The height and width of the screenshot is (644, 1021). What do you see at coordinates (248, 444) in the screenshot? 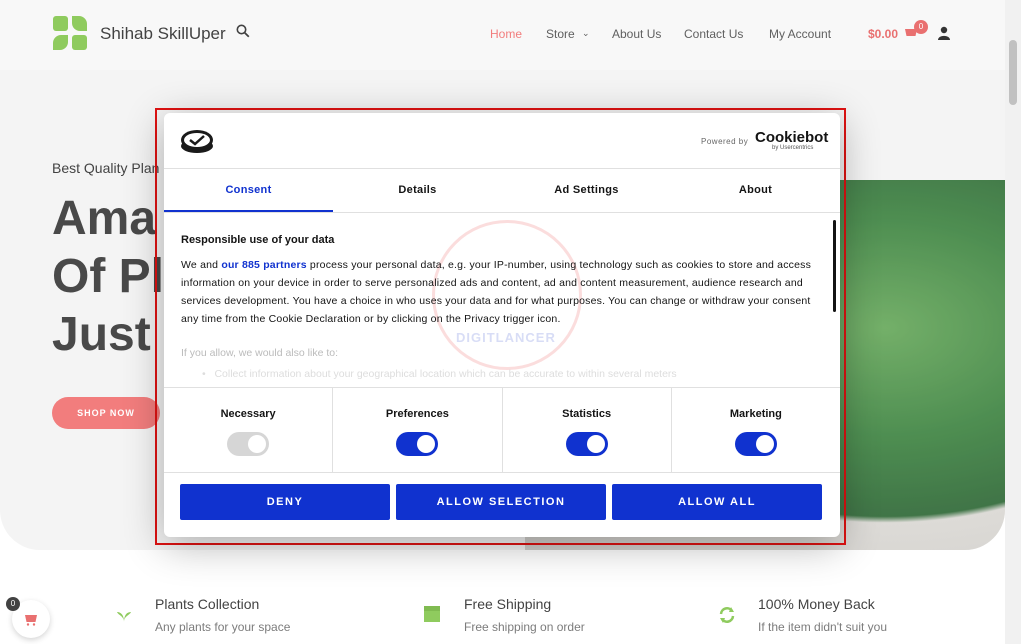
I see `necessary-switch` at bounding box center [248, 444].